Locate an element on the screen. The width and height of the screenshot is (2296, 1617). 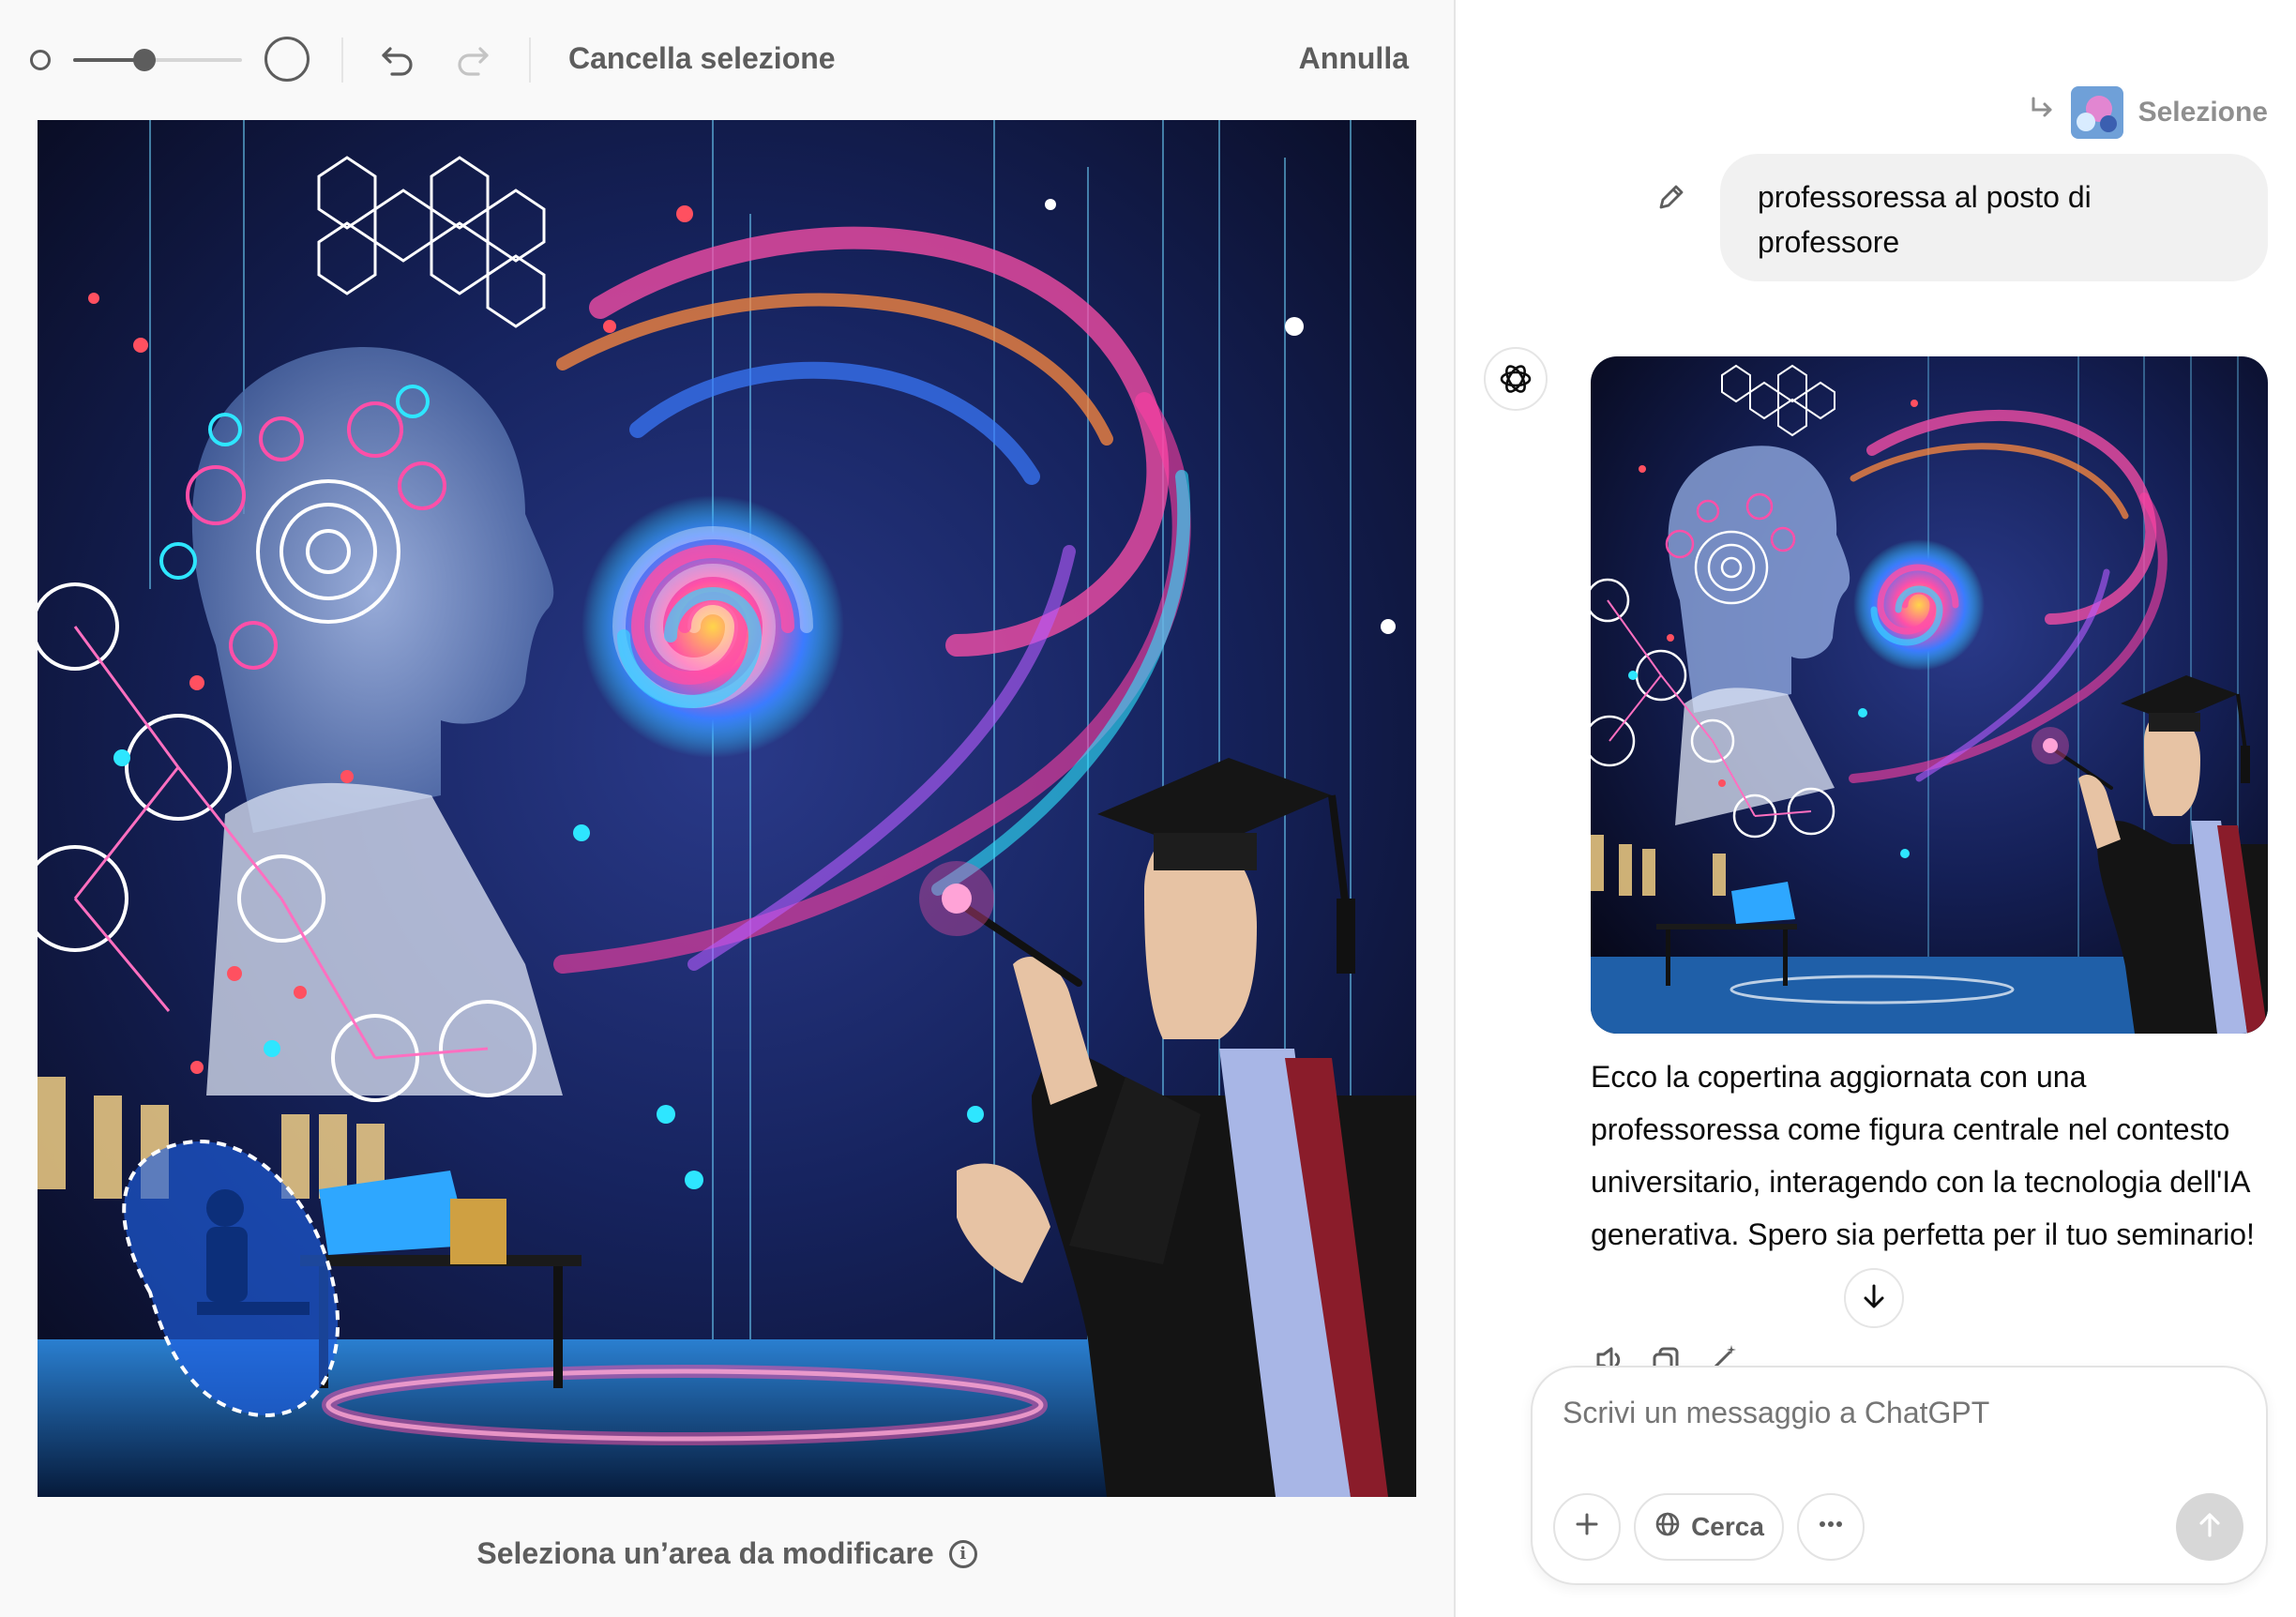
plus-icon is located at coordinates (1587, 1527).